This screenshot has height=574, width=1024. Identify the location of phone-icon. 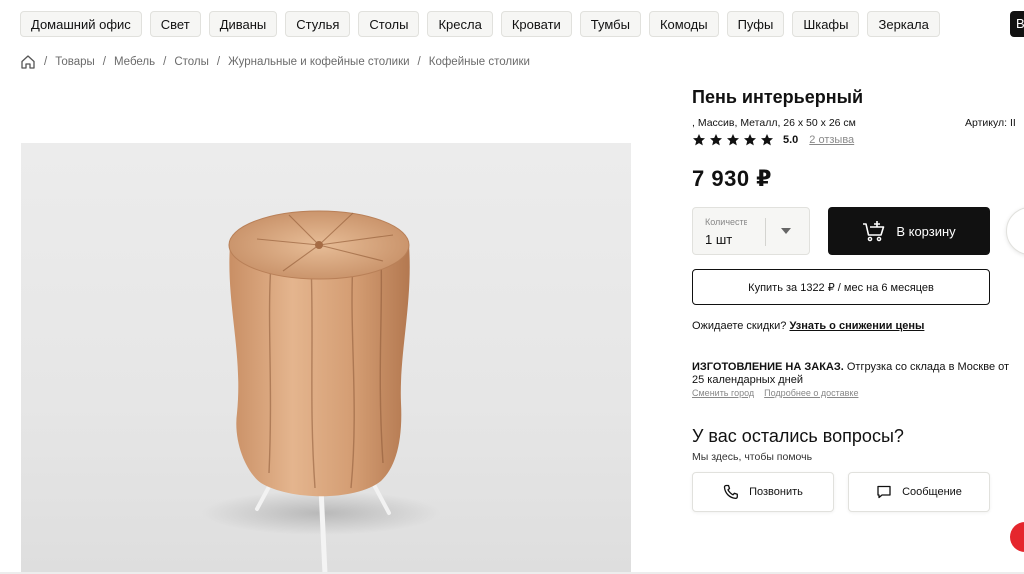
(731, 492).